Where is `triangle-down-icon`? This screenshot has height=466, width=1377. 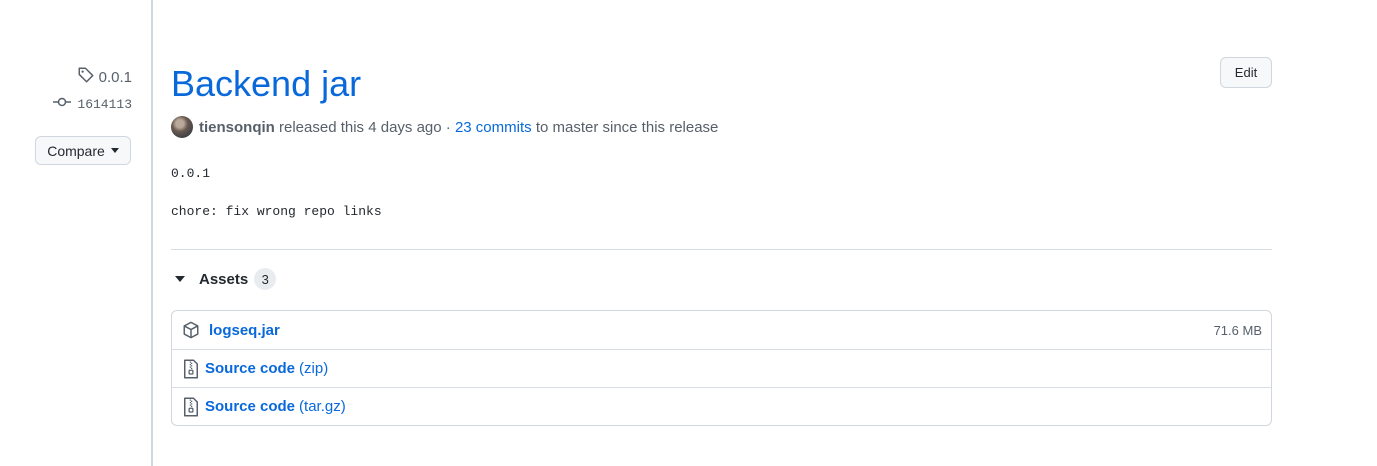 triangle-down-icon is located at coordinates (180, 279).